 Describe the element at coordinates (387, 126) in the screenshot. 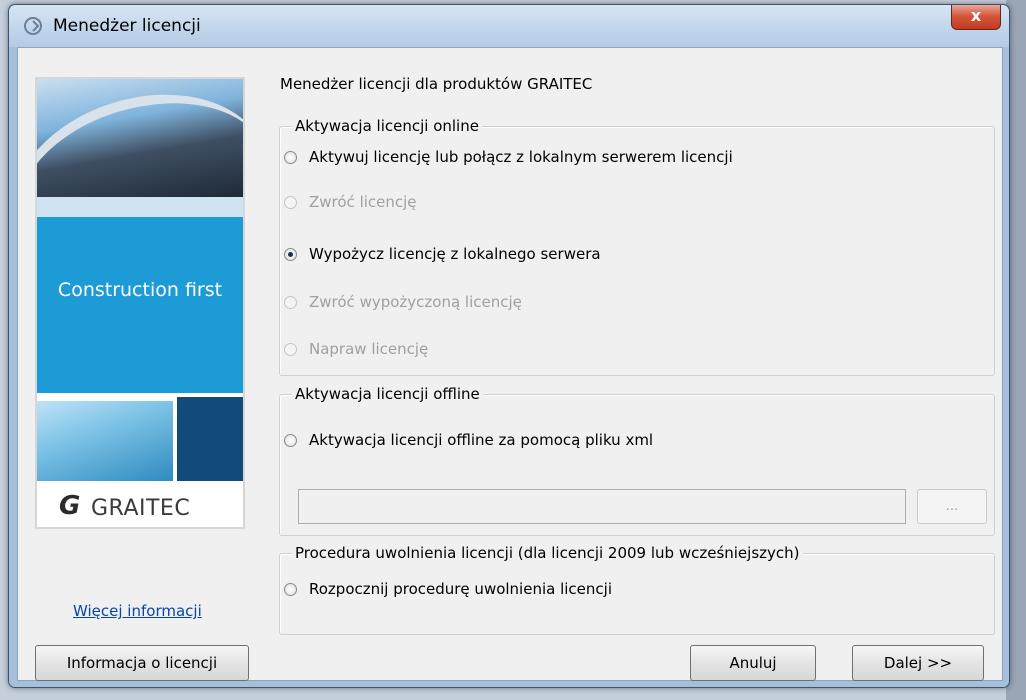

I see `online-activation-legend: Aktywacja licencji online` at that location.